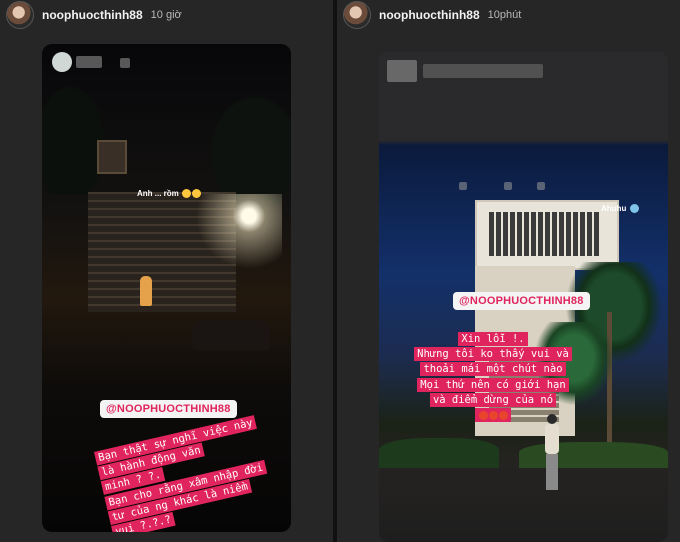  What do you see at coordinates (169, 194) in the screenshot?
I see `story-small-caption: Anh ... rồm` at bounding box center [169, 194].